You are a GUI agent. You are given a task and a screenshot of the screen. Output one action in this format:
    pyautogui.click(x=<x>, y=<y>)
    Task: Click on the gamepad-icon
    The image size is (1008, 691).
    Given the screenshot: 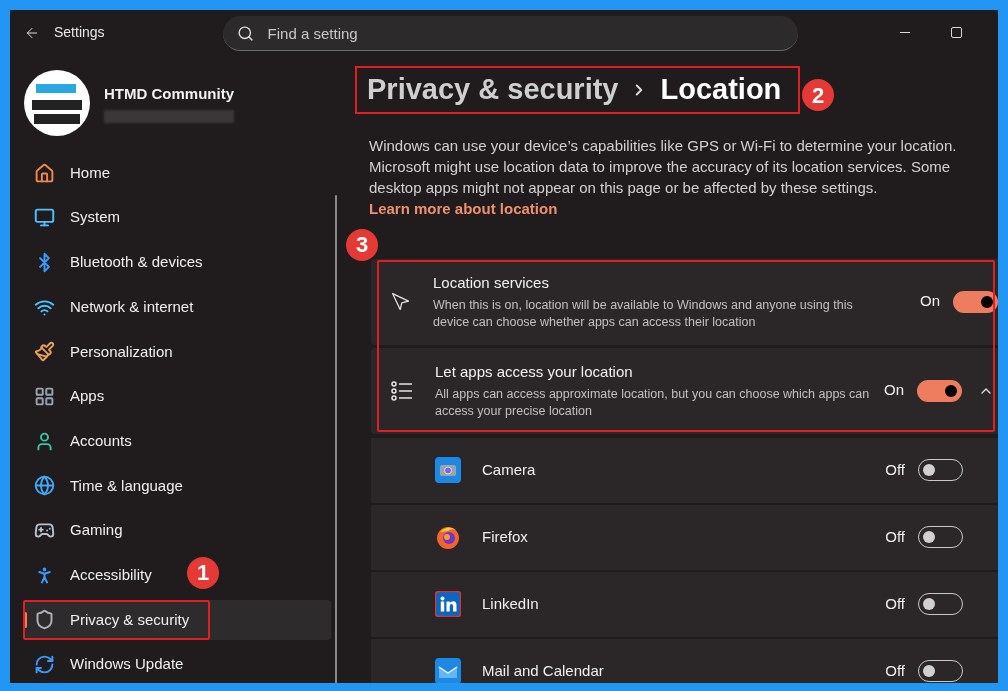 What is the action you would take?
    pyautogui.click(x=44, y=530)
    